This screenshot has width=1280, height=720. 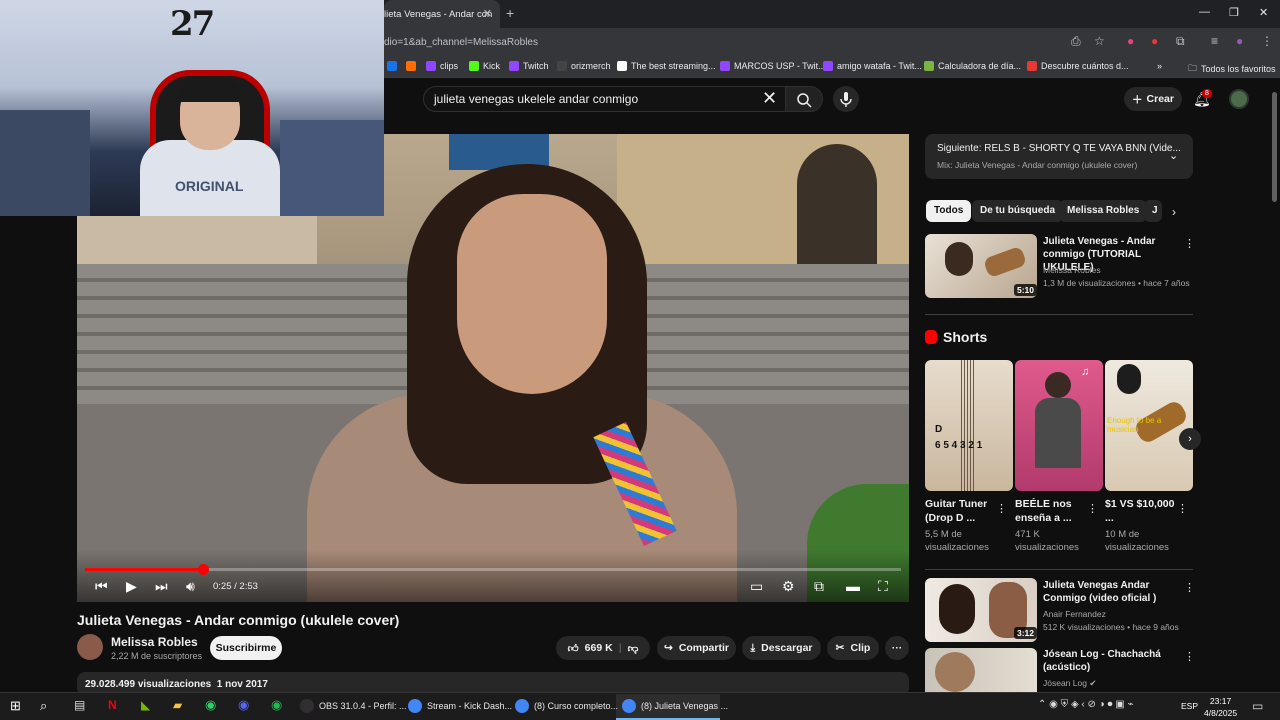 I want to click on clip-button: ✂ Clip, so click(x=853, y=648).